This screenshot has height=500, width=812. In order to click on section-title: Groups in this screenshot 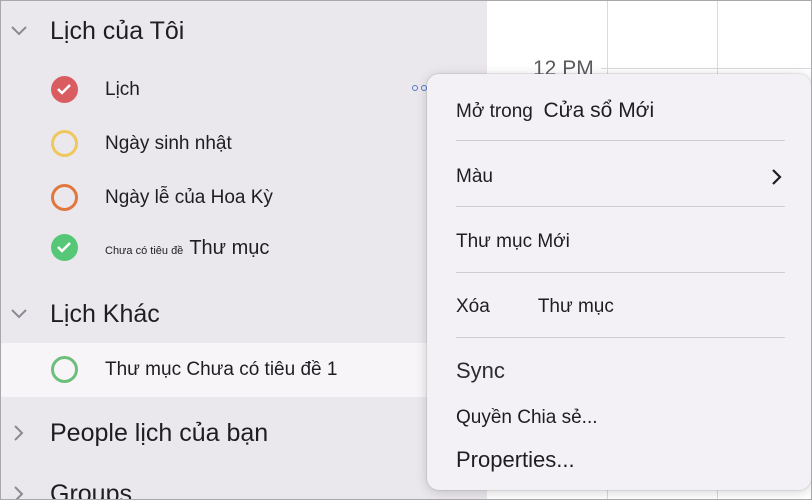, I will do `click(91, 489)`.